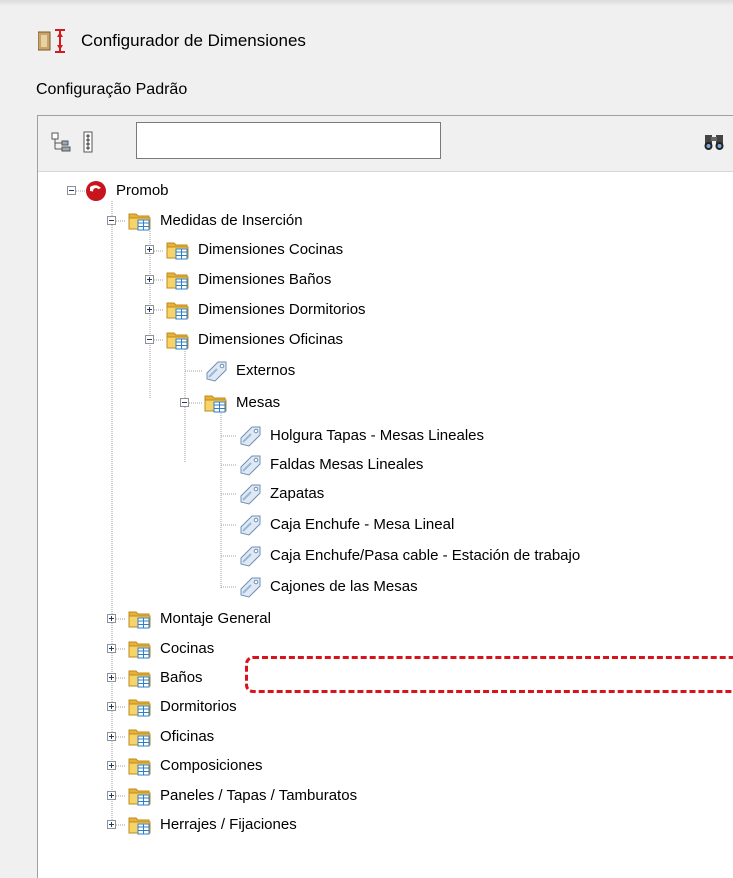 The width and height of the screenshot is (733, 878). I want to click on tree-node-label: Paneles / Tapas / Tamburatos, so click(259, 795).